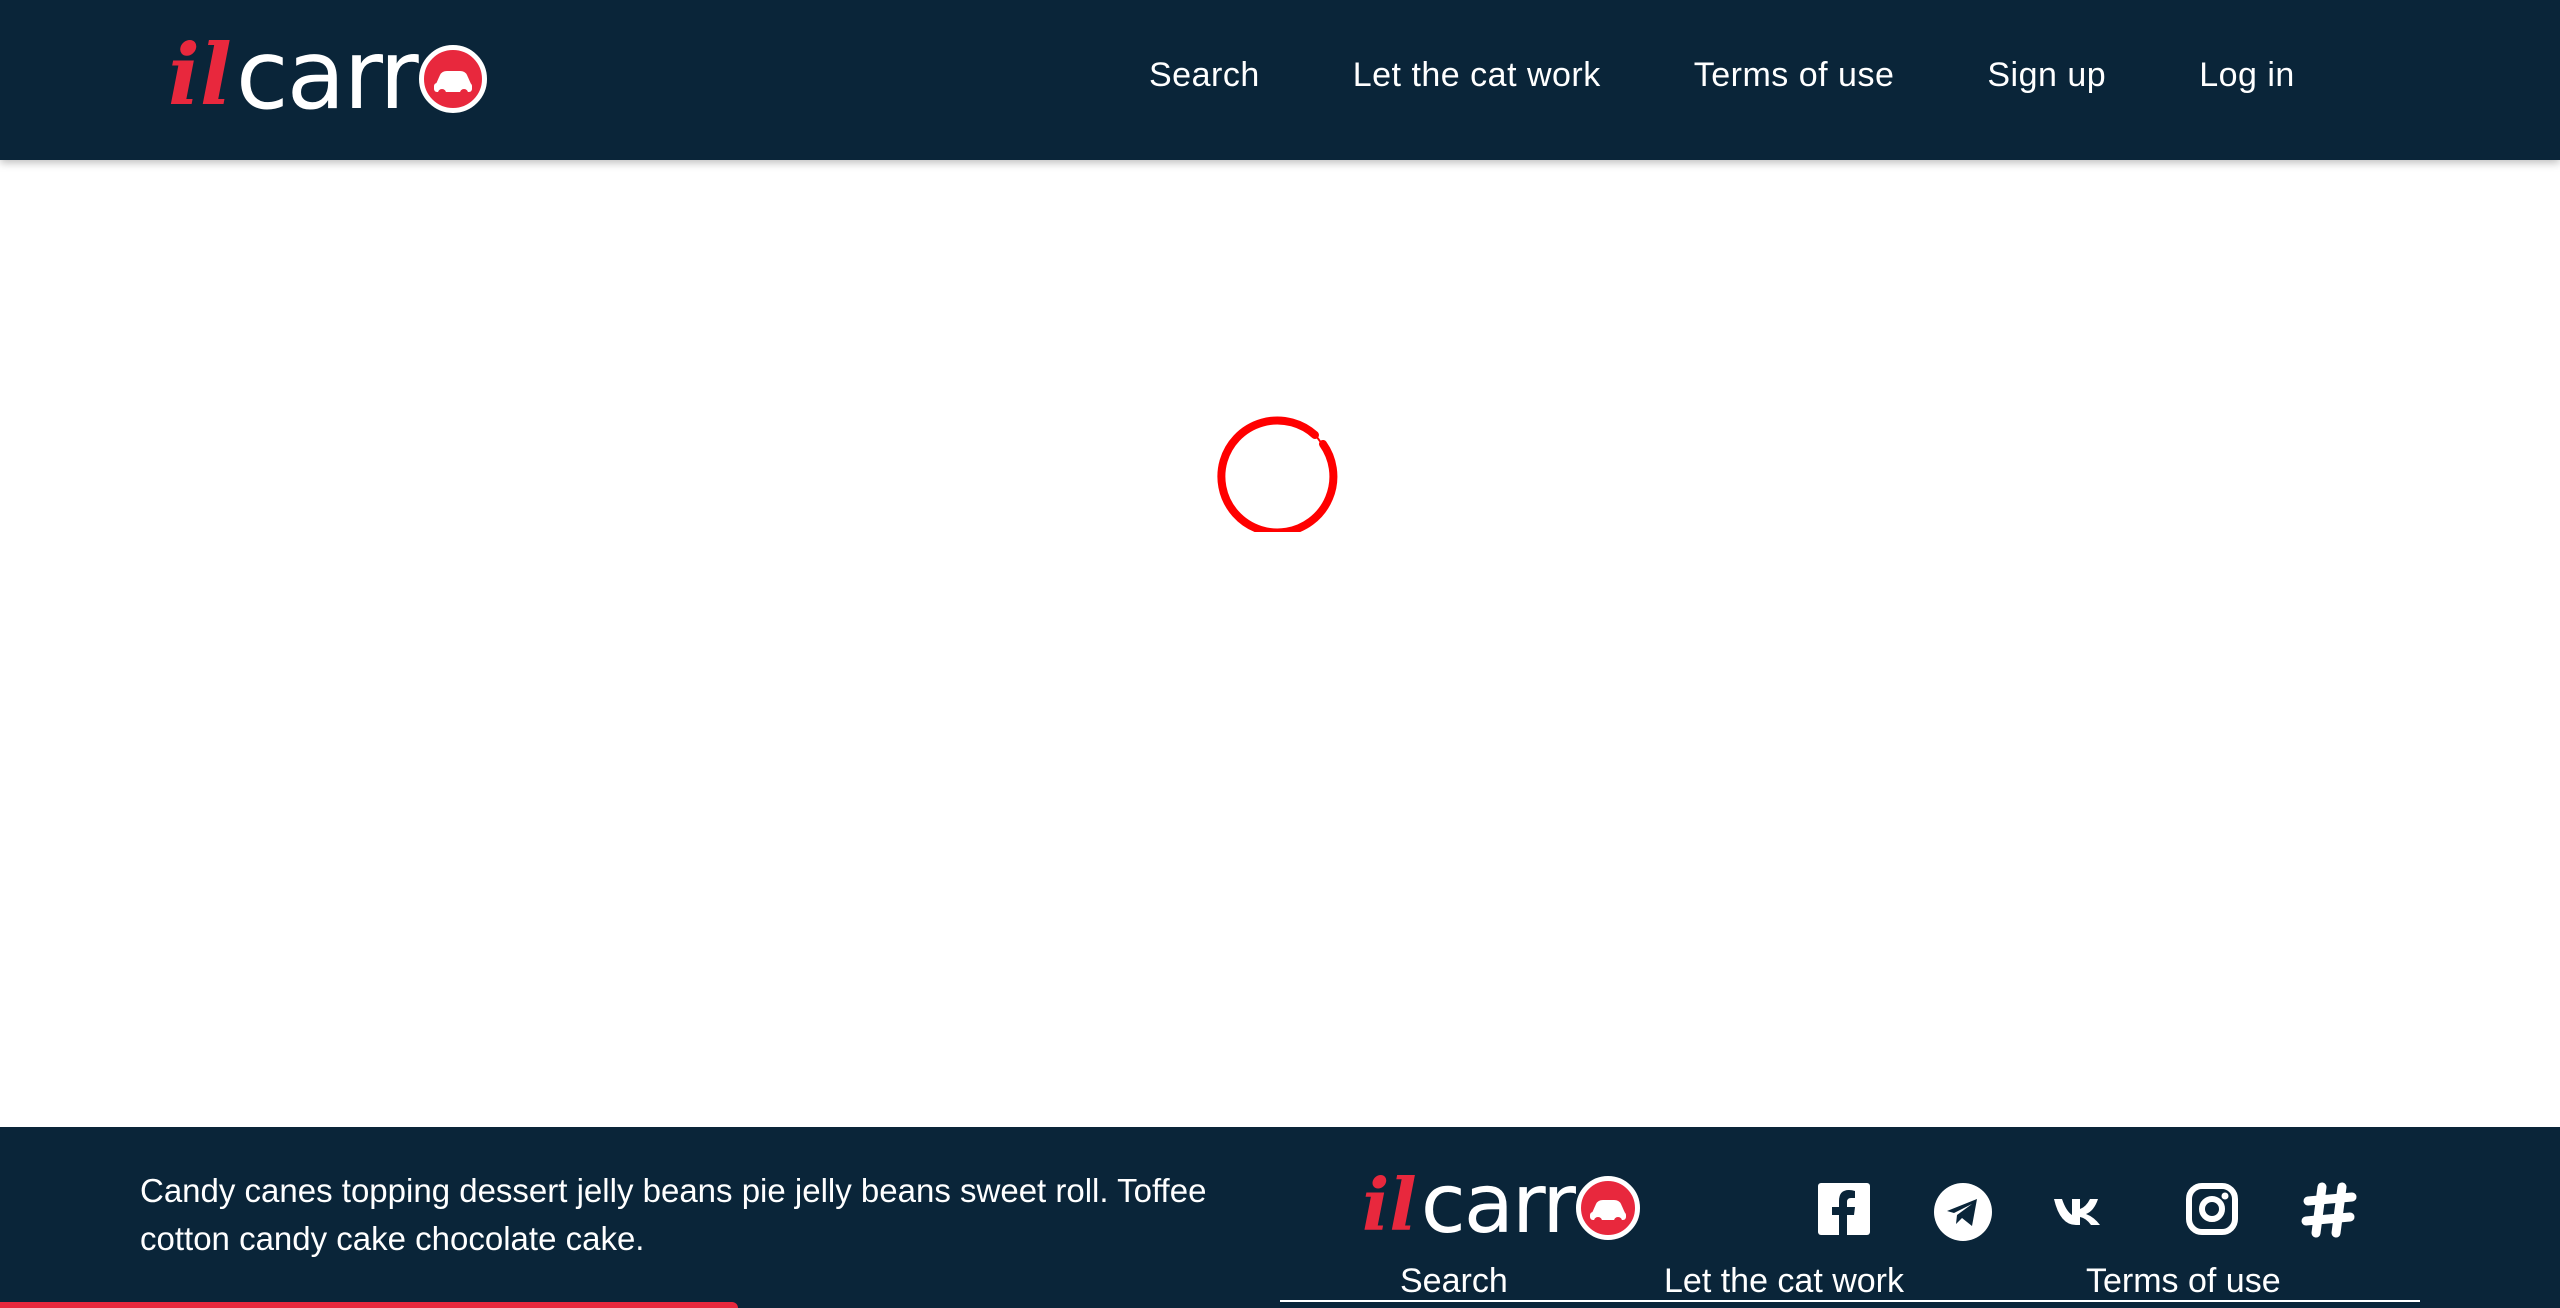 Image resolution: width=2560 pixels, height=1308 pixels. Describe the element at coordinates (1278, 471) in the screenshot. I see `loading-spinner-icon` at that location.